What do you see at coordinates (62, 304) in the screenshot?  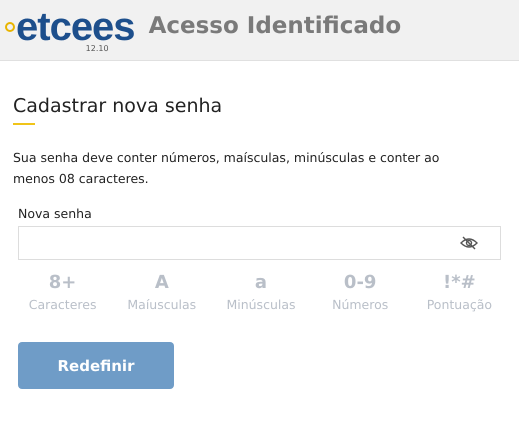 I see `requirement-label: Caracteres` at bounding box center [62, 304].